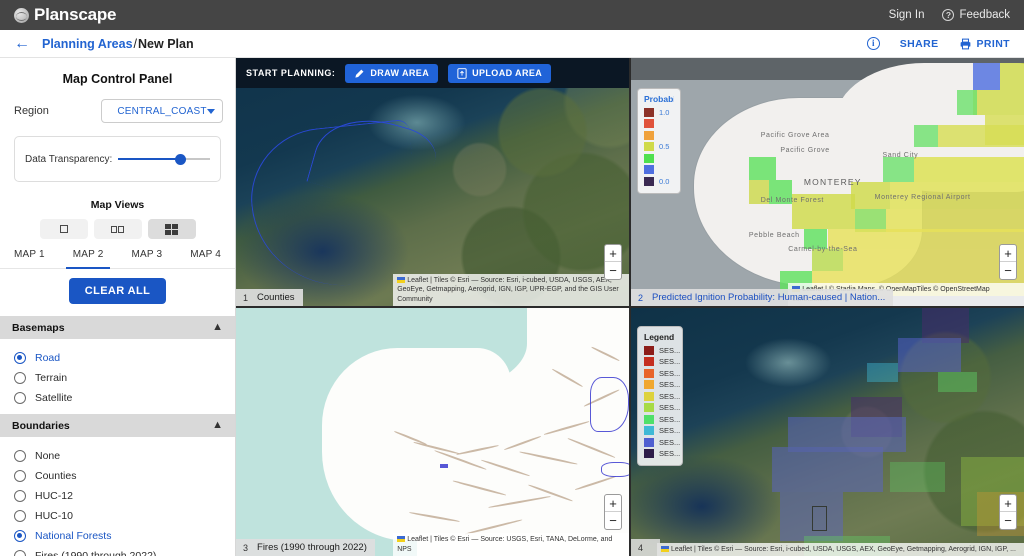  I want to click on two-map-view-button, so click(117, 229).